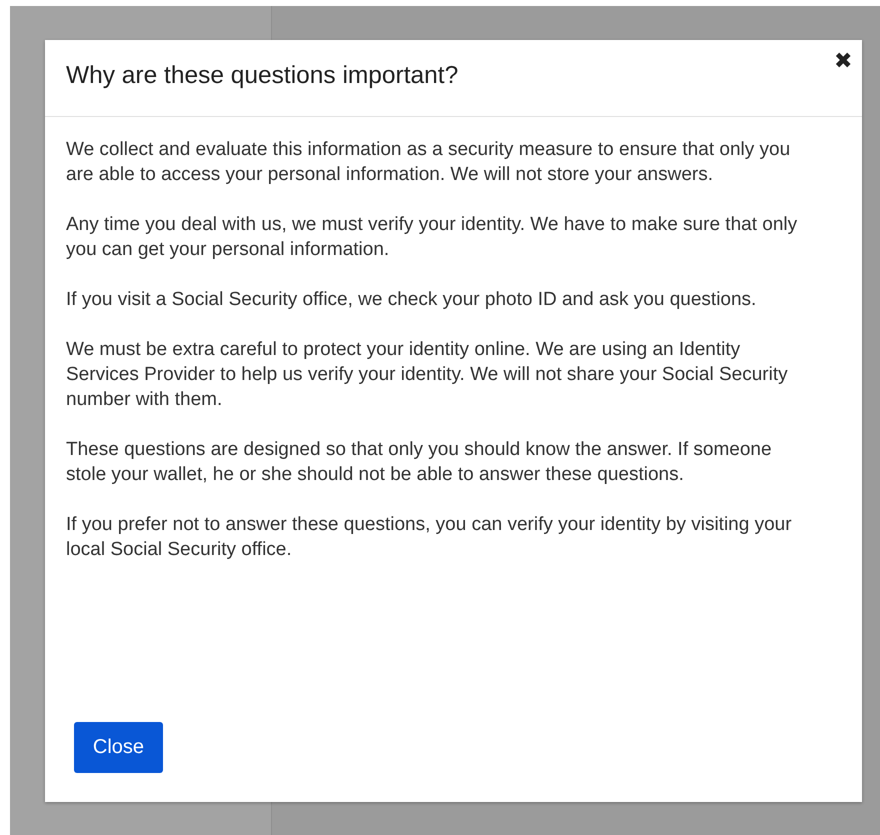 This screenshot has height=835, width=880. Describe the element at coordinates (419, 462) in the screenshot. I see `paragraph: These questions are designed so that only you should know the answer. If someone stole your wallet, he or she should not be able to answer these questions.` at that location.